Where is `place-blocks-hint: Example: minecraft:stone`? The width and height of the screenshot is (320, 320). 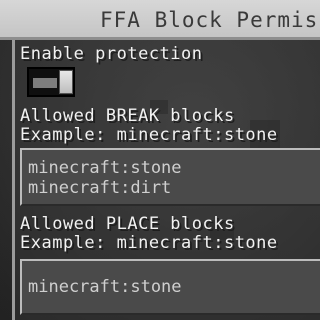
place-blocks-hint: Example: minecraft:stone is located at coordinates (149, 243).